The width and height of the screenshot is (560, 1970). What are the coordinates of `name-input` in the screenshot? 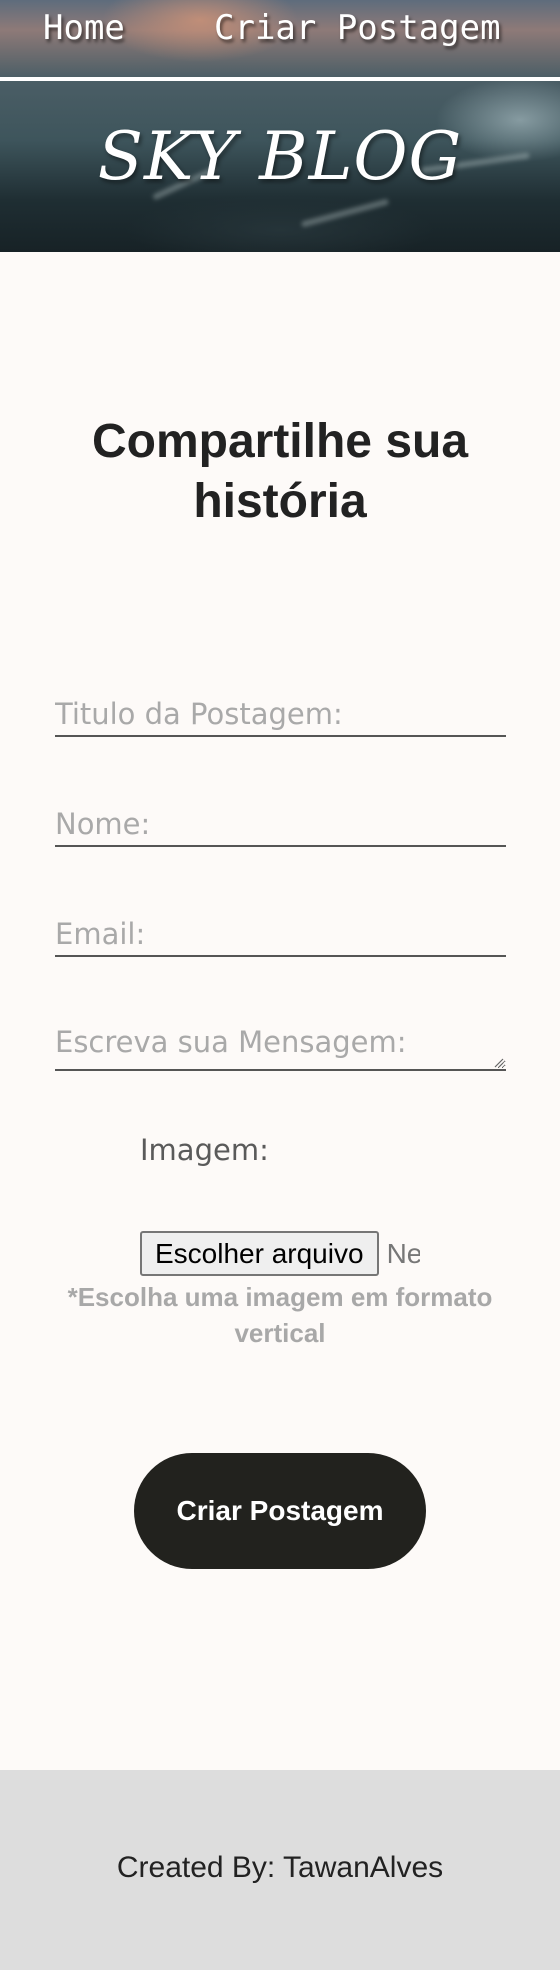 It's located at (280, 827).